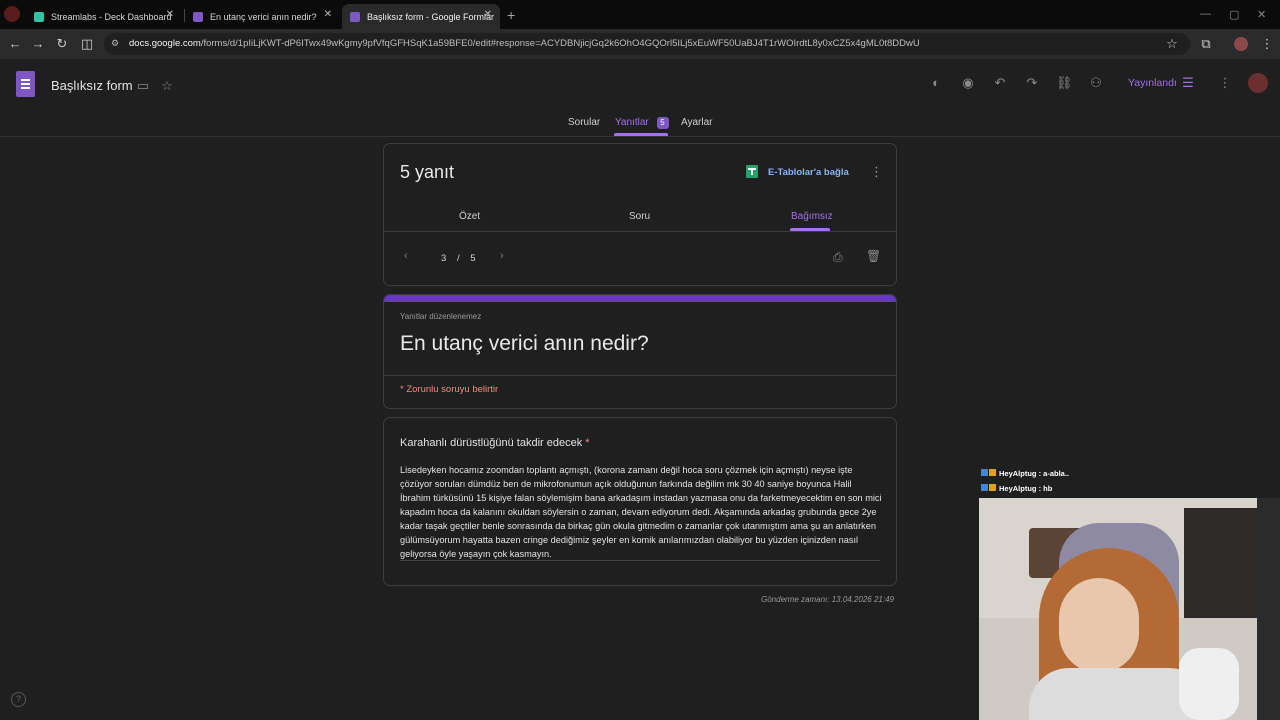 The image size is (1280, 720). Describe the element at coordinates (167, 86) in the screenshot. I see `star-icon: ☆` at that location.